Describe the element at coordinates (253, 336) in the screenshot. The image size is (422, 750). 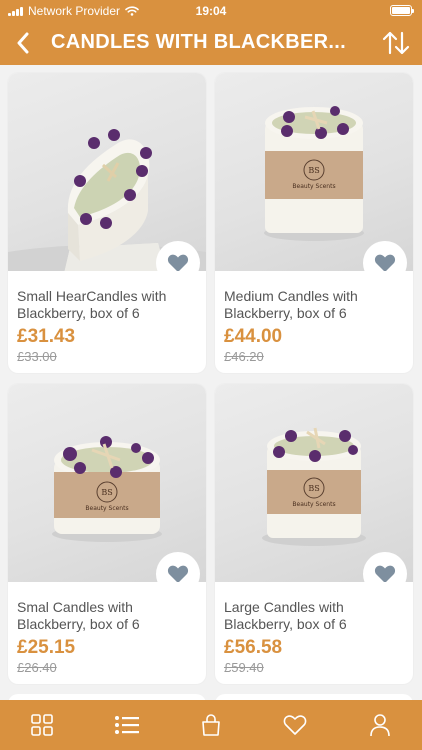
I see `product-price: £44.00` at that location.